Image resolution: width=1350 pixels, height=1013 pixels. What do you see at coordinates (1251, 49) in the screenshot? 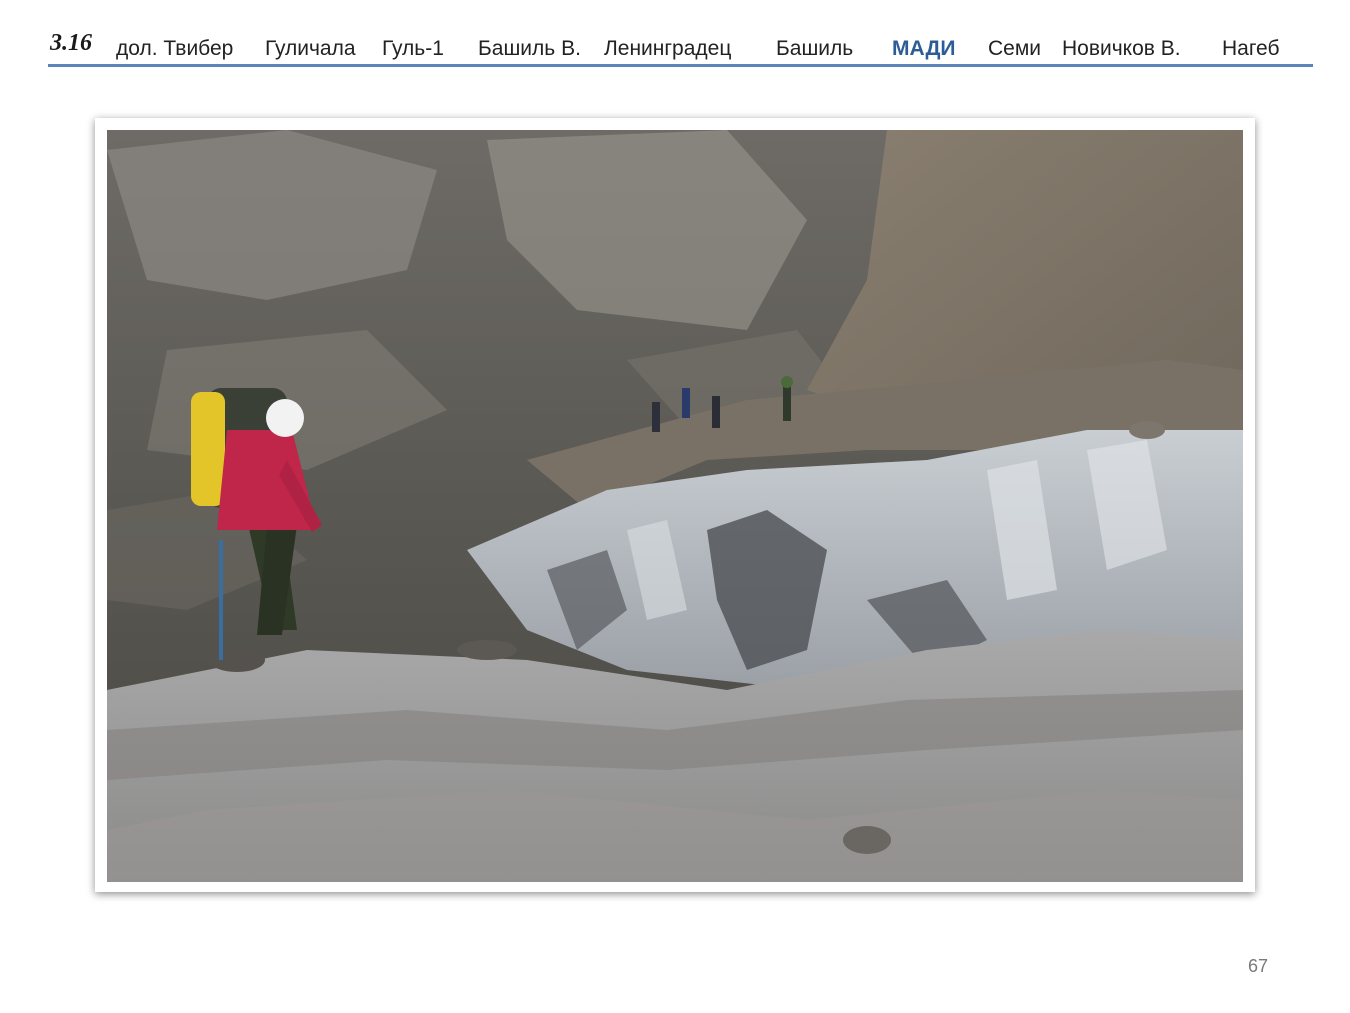
I see `nav-item-nageb: Нагеб` at bounding box center [1251, 49].